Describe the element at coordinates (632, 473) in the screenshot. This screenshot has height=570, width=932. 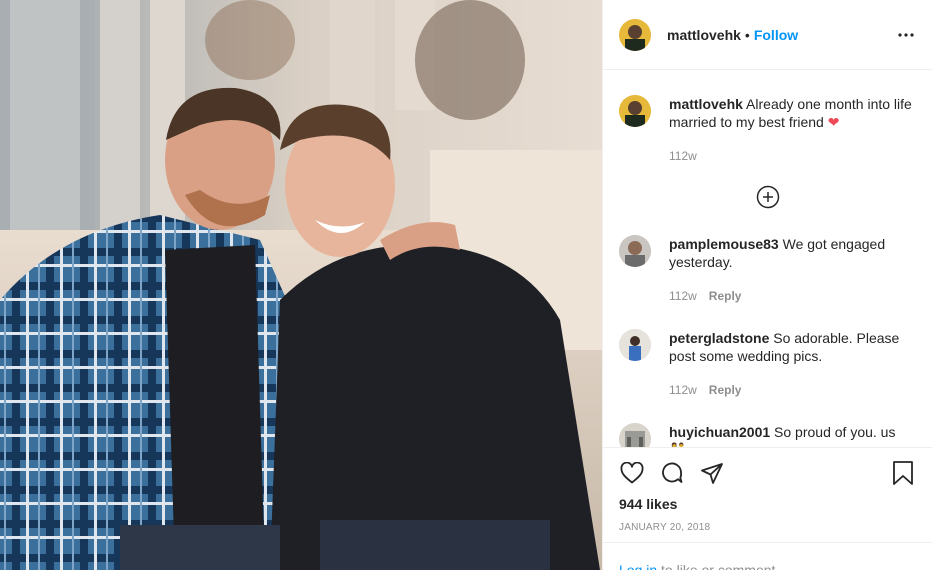
I see `heart-icon` at that location.